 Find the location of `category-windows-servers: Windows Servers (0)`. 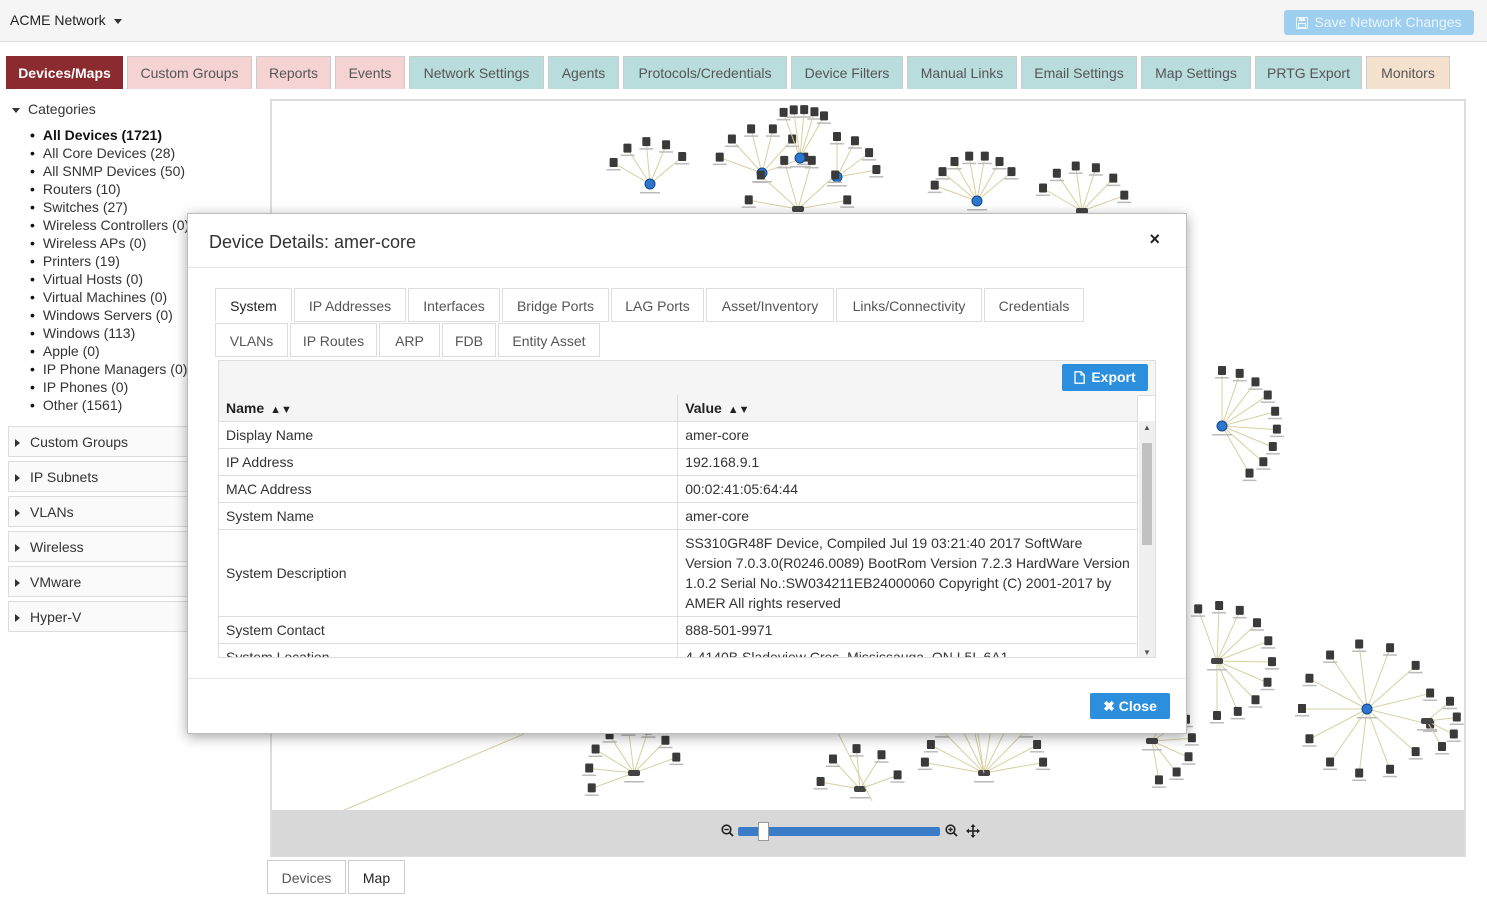

category-windows-servers: Windows Servers (0) is located at coordinates (109, 315).